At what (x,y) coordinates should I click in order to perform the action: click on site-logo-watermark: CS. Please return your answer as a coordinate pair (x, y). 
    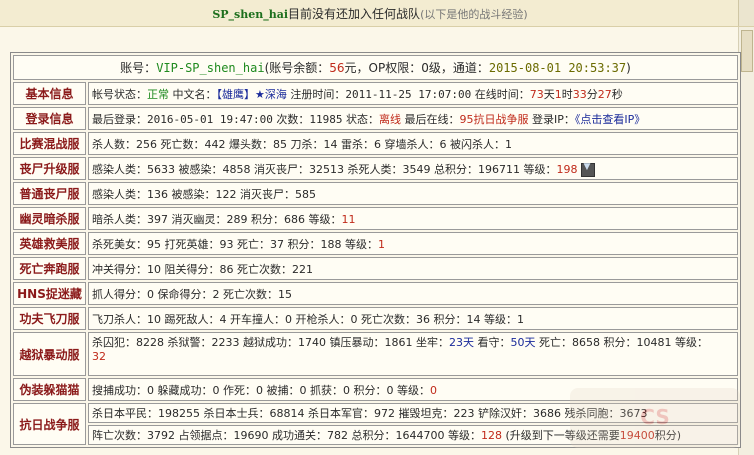
    Looking at the image, I should click on (655, 418).